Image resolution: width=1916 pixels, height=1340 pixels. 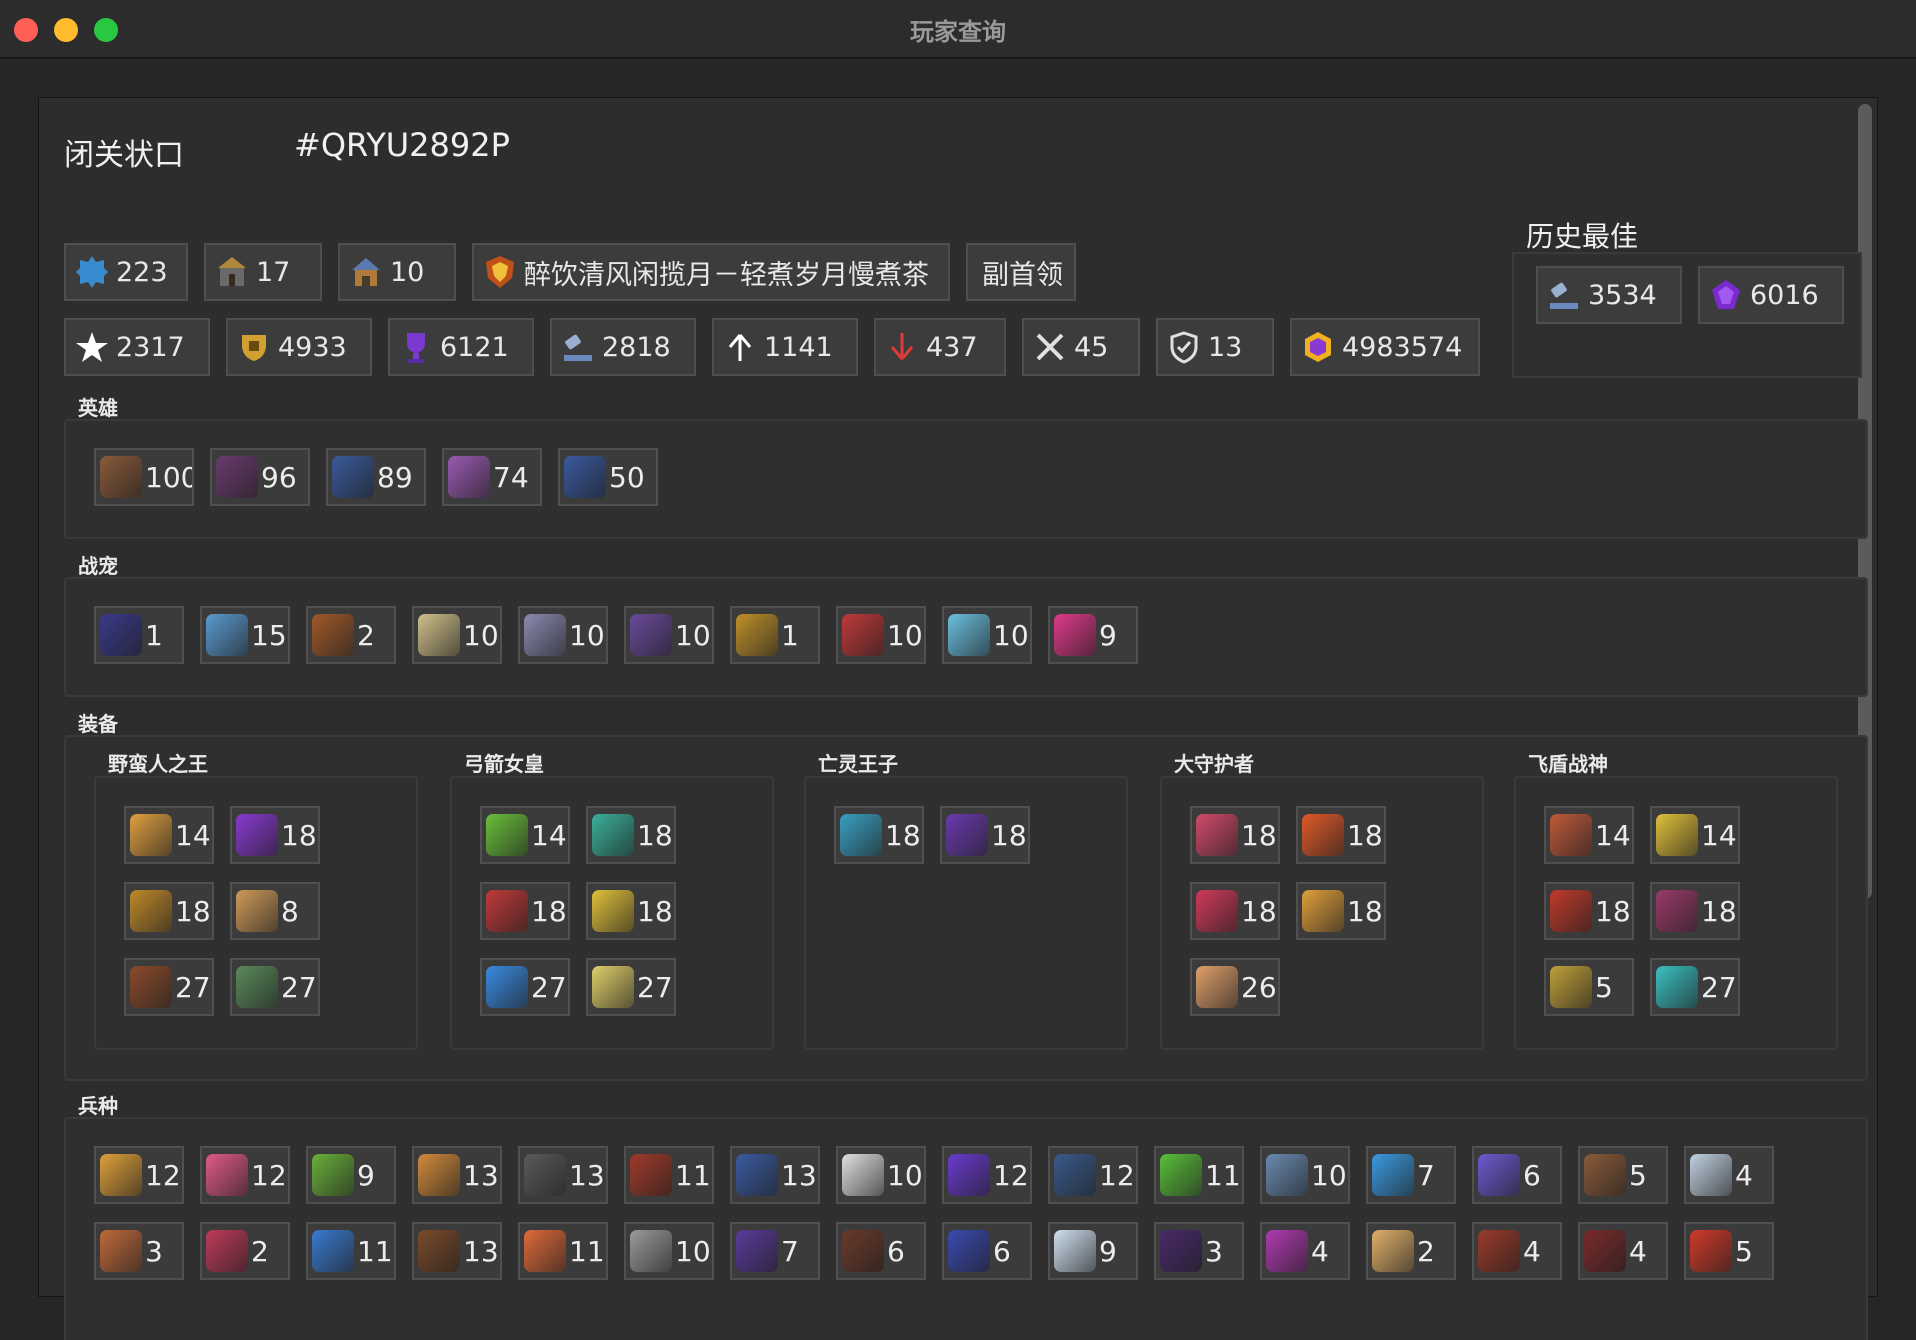 What do you see at coordinates (376, 477) in the screenshot?
I see `hero-minion-prince: 89` at bounding box center [376, 477].